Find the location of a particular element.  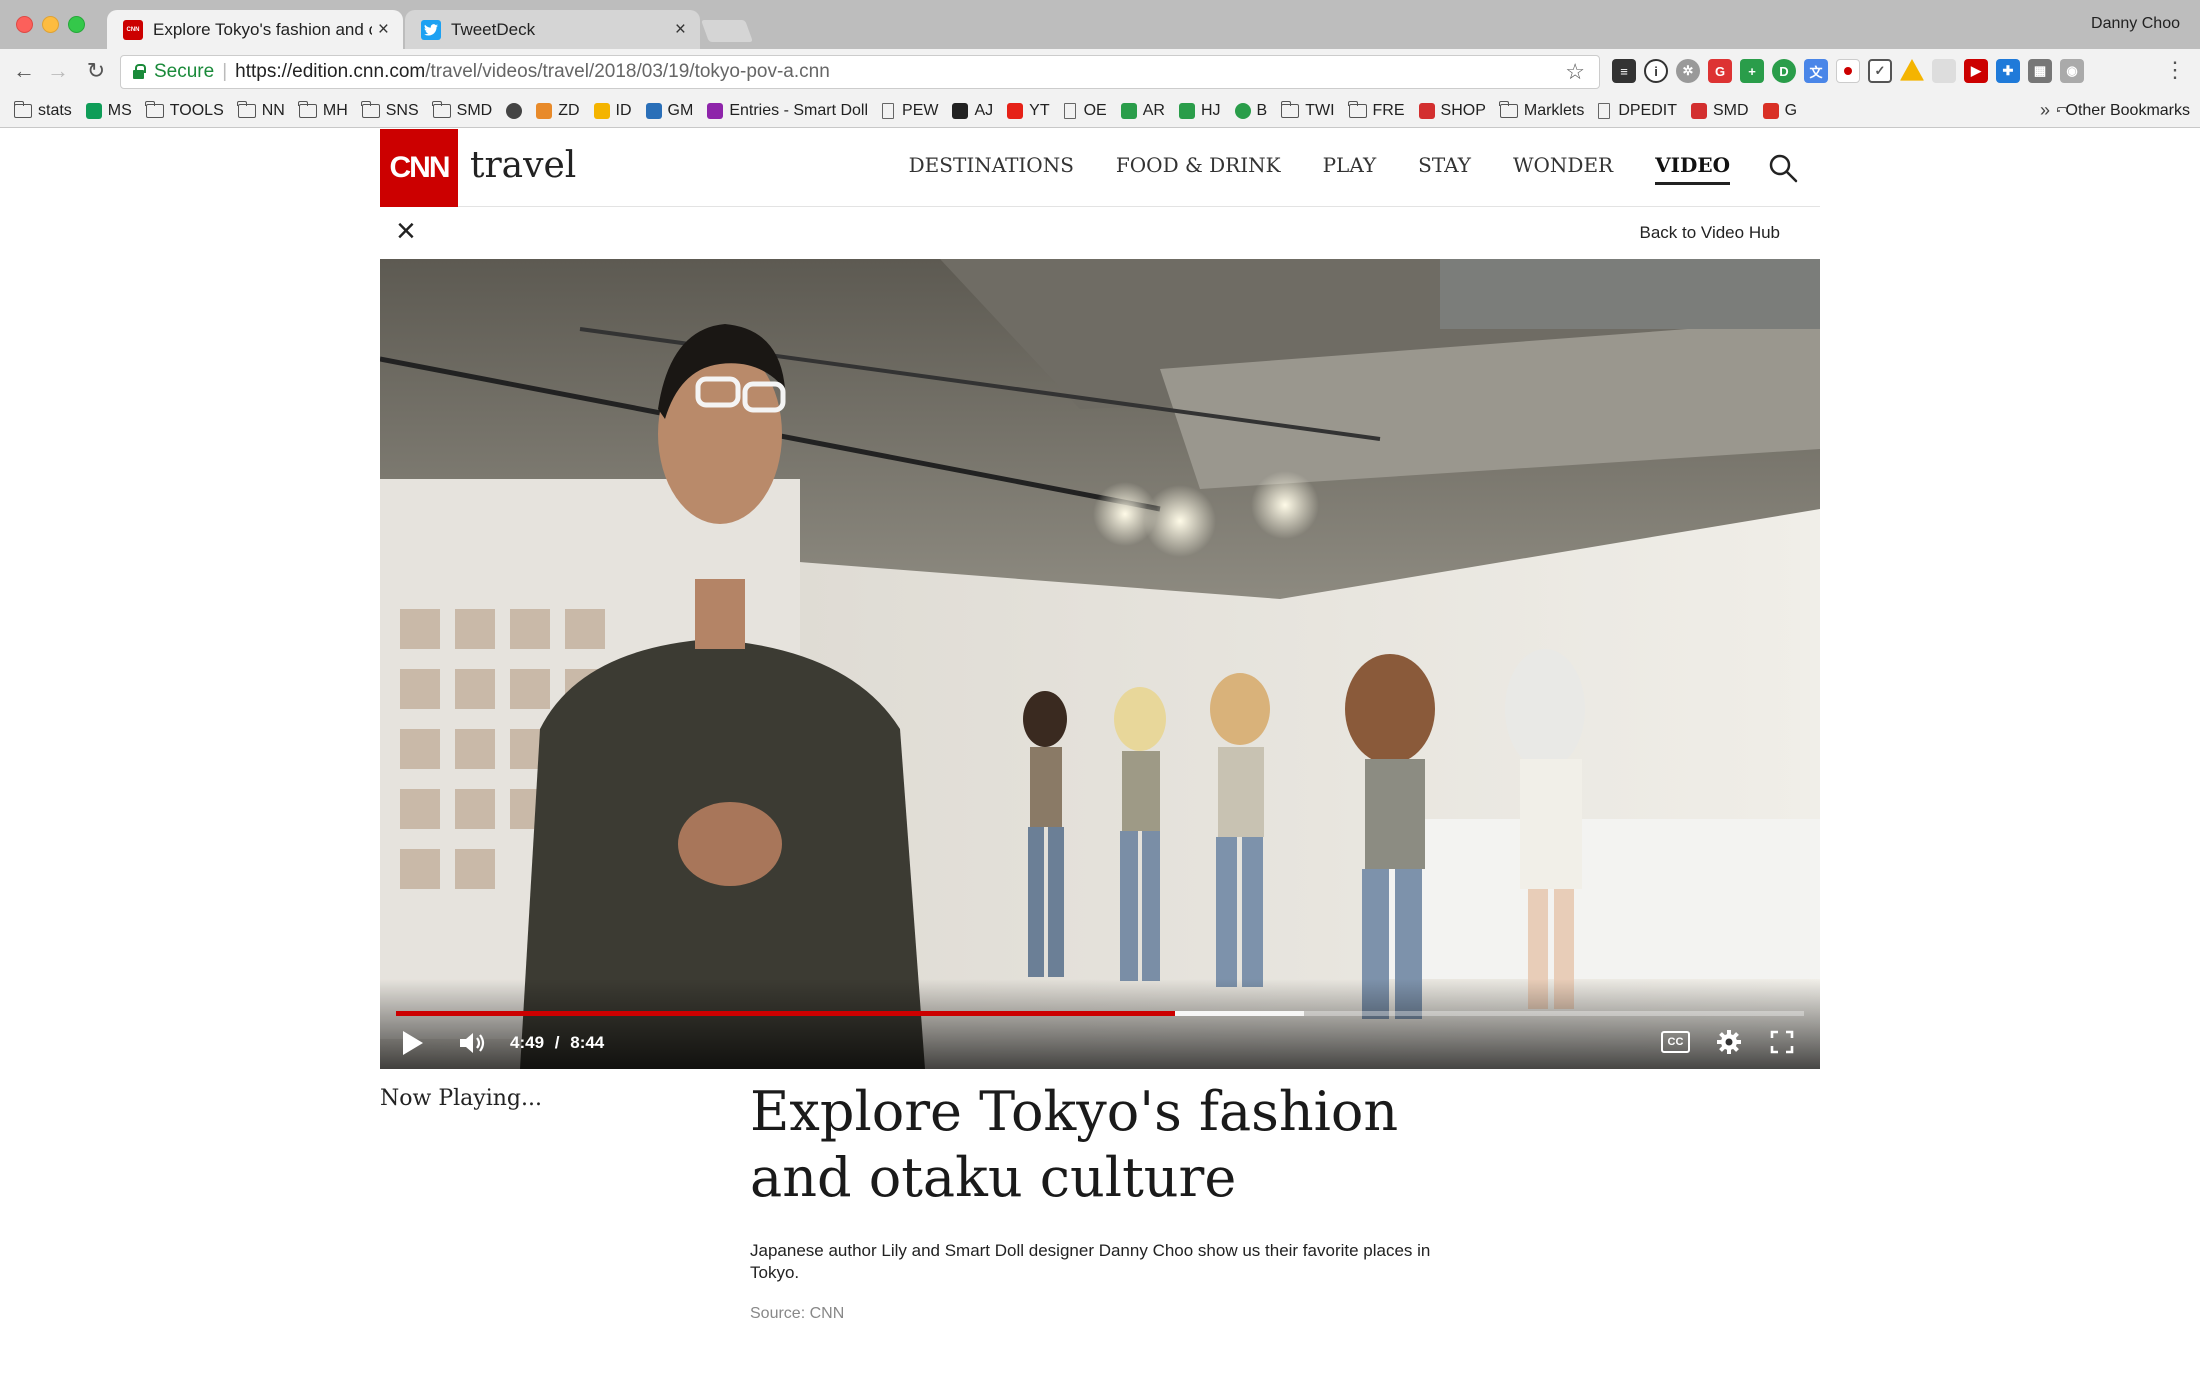

search-icon is located at coordinates (1783, 168).